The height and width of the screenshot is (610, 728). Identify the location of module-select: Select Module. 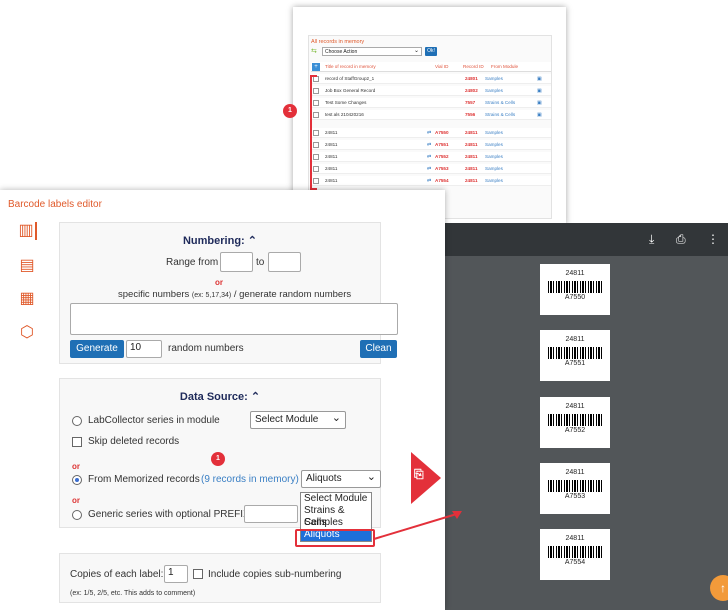
(298, 420).